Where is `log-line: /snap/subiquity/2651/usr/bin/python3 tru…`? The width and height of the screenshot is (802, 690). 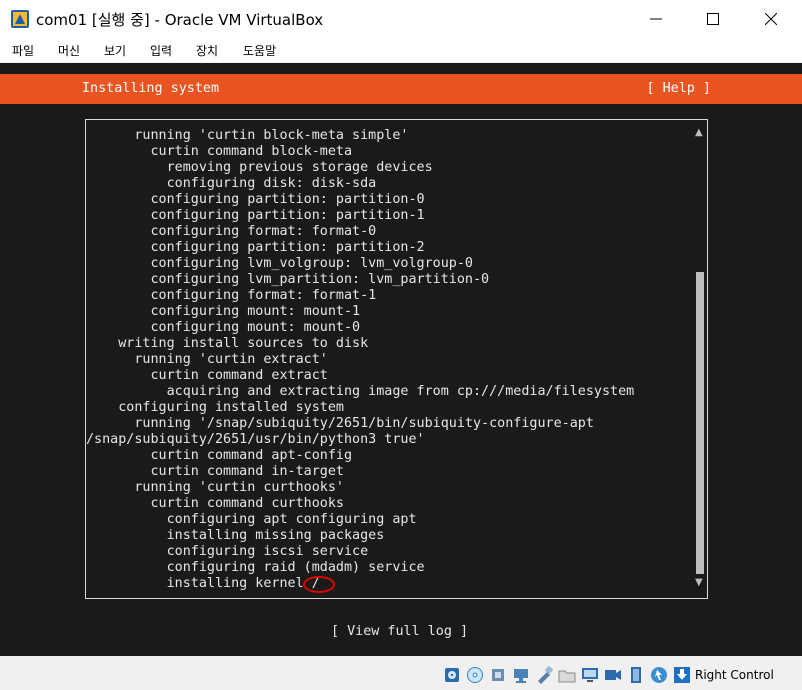
log-line: /snap/subiquity/2651/usr/bin/python3 tru… is located at coordinates (255, 439).